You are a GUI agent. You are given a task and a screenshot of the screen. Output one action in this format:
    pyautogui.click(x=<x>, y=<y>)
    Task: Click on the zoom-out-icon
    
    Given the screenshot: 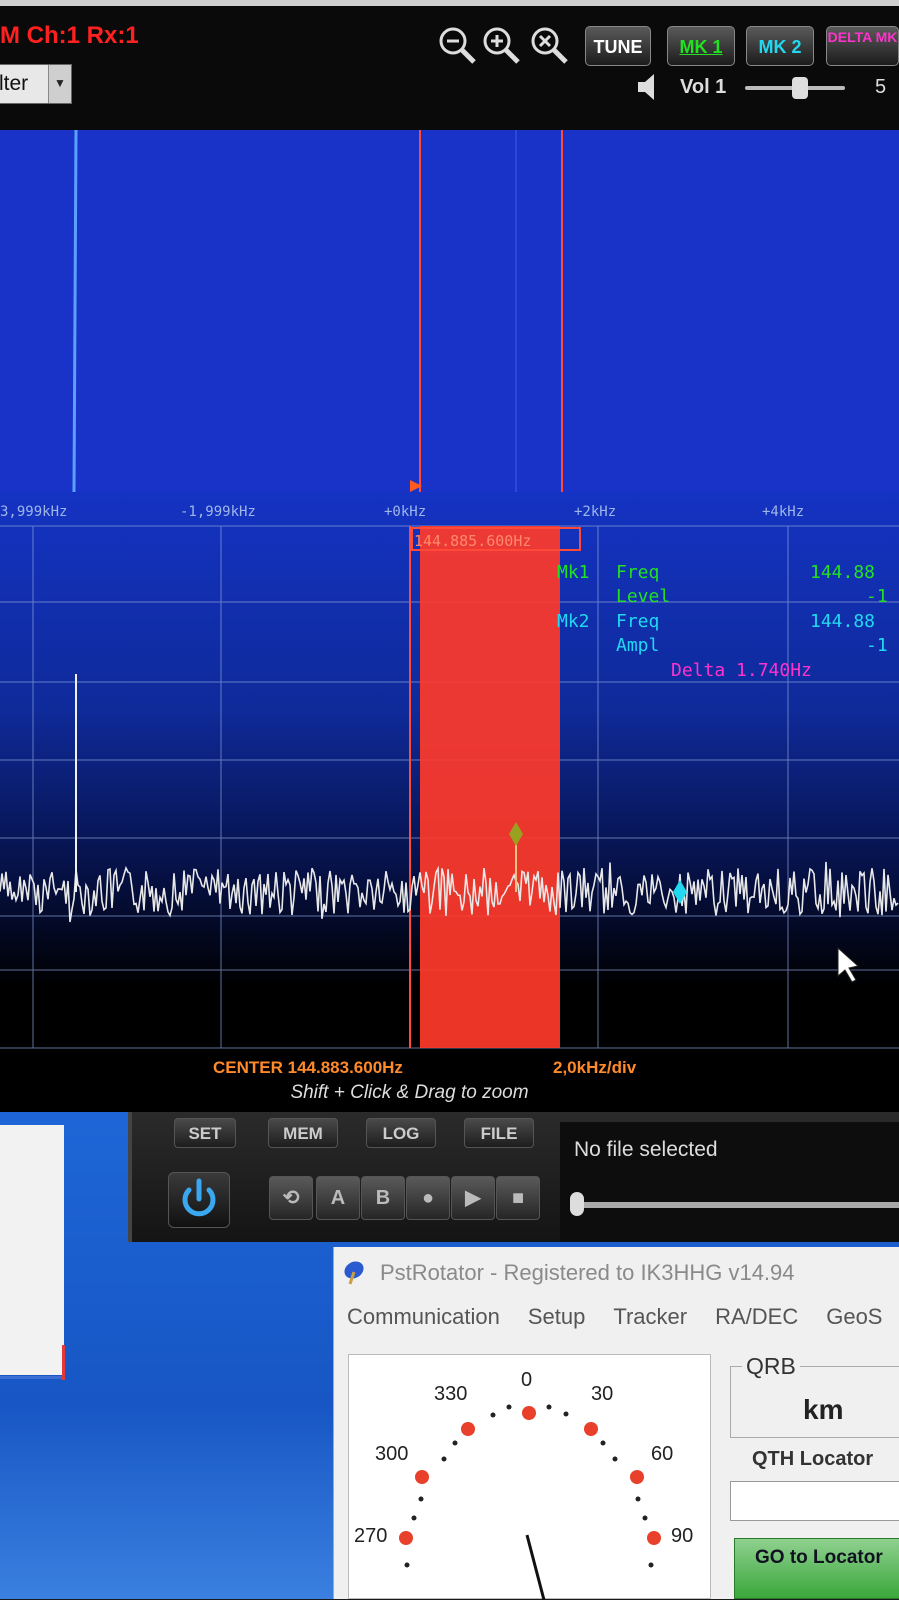 What is the action you would take?
    pyautogui.click(x=457, y=45)
    